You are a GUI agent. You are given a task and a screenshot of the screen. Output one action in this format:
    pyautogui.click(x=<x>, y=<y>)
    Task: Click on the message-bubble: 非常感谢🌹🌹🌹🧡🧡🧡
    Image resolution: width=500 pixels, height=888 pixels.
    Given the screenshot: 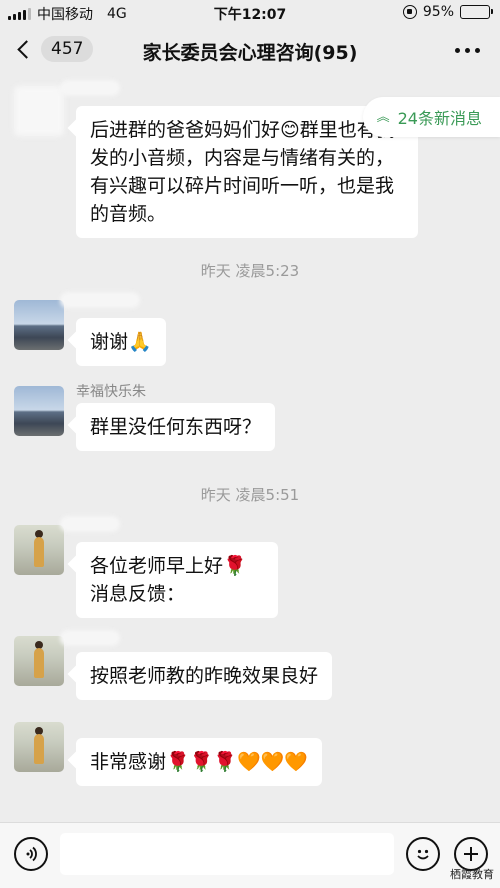 What is the action you would take?
    pyautogui.click(x=199, y=762)
    